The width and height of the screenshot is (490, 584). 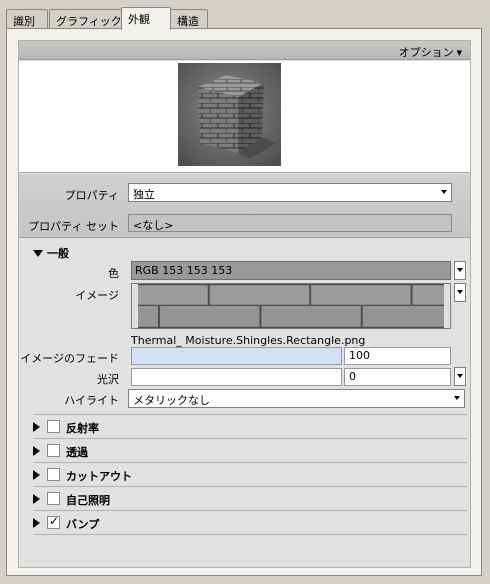 I want to click on triangle-down-icon, so click(x=38, y=253).